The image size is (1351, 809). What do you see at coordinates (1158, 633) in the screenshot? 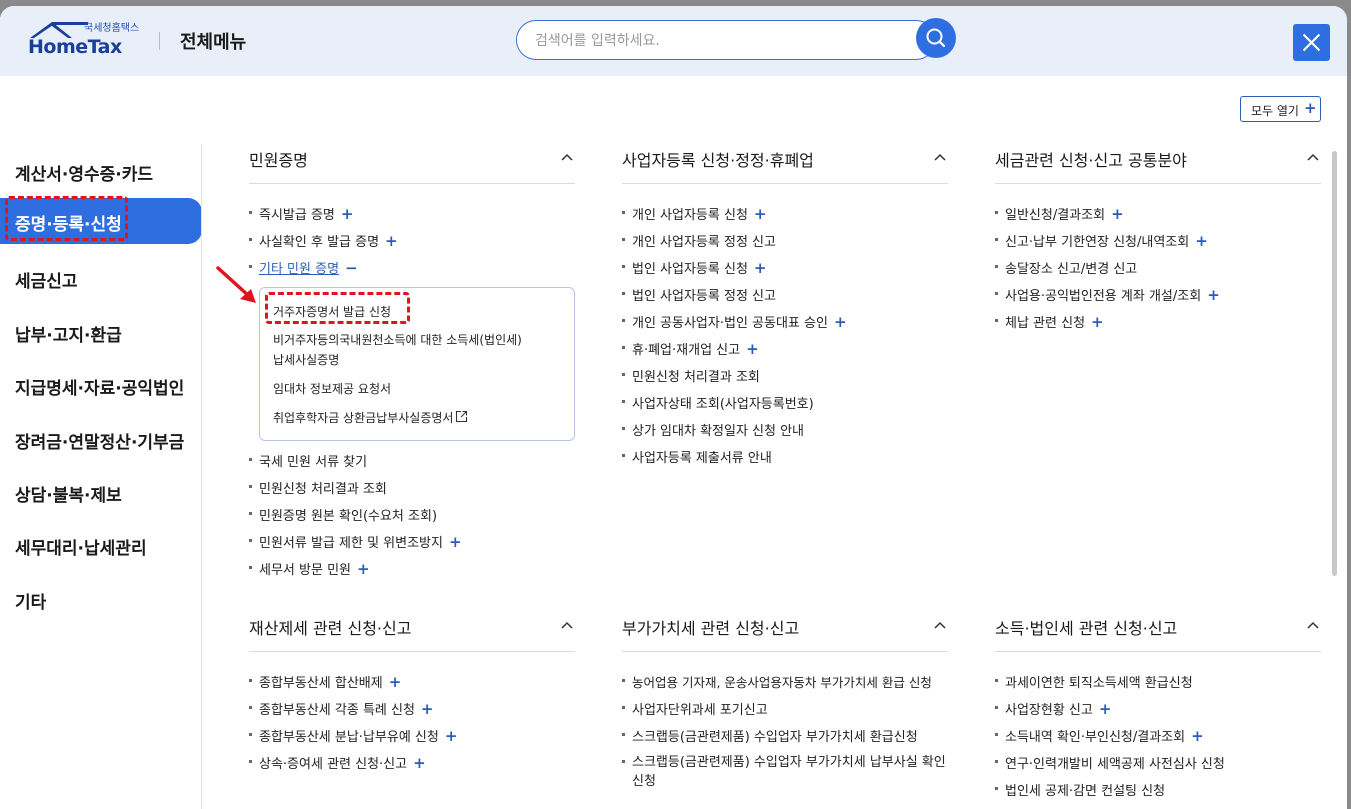
I see `section-header: 소득·법인세 관련 신청·신고` at bounding box center [1158, 633].